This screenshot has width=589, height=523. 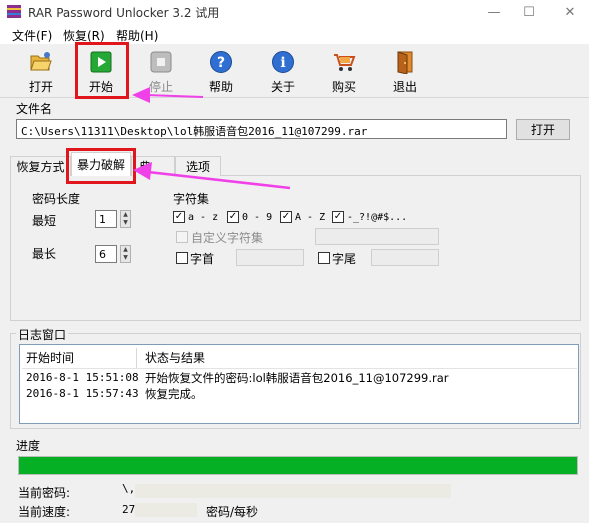 I want to click on arrow-to-brute-tab, so click(x=212, y=176).